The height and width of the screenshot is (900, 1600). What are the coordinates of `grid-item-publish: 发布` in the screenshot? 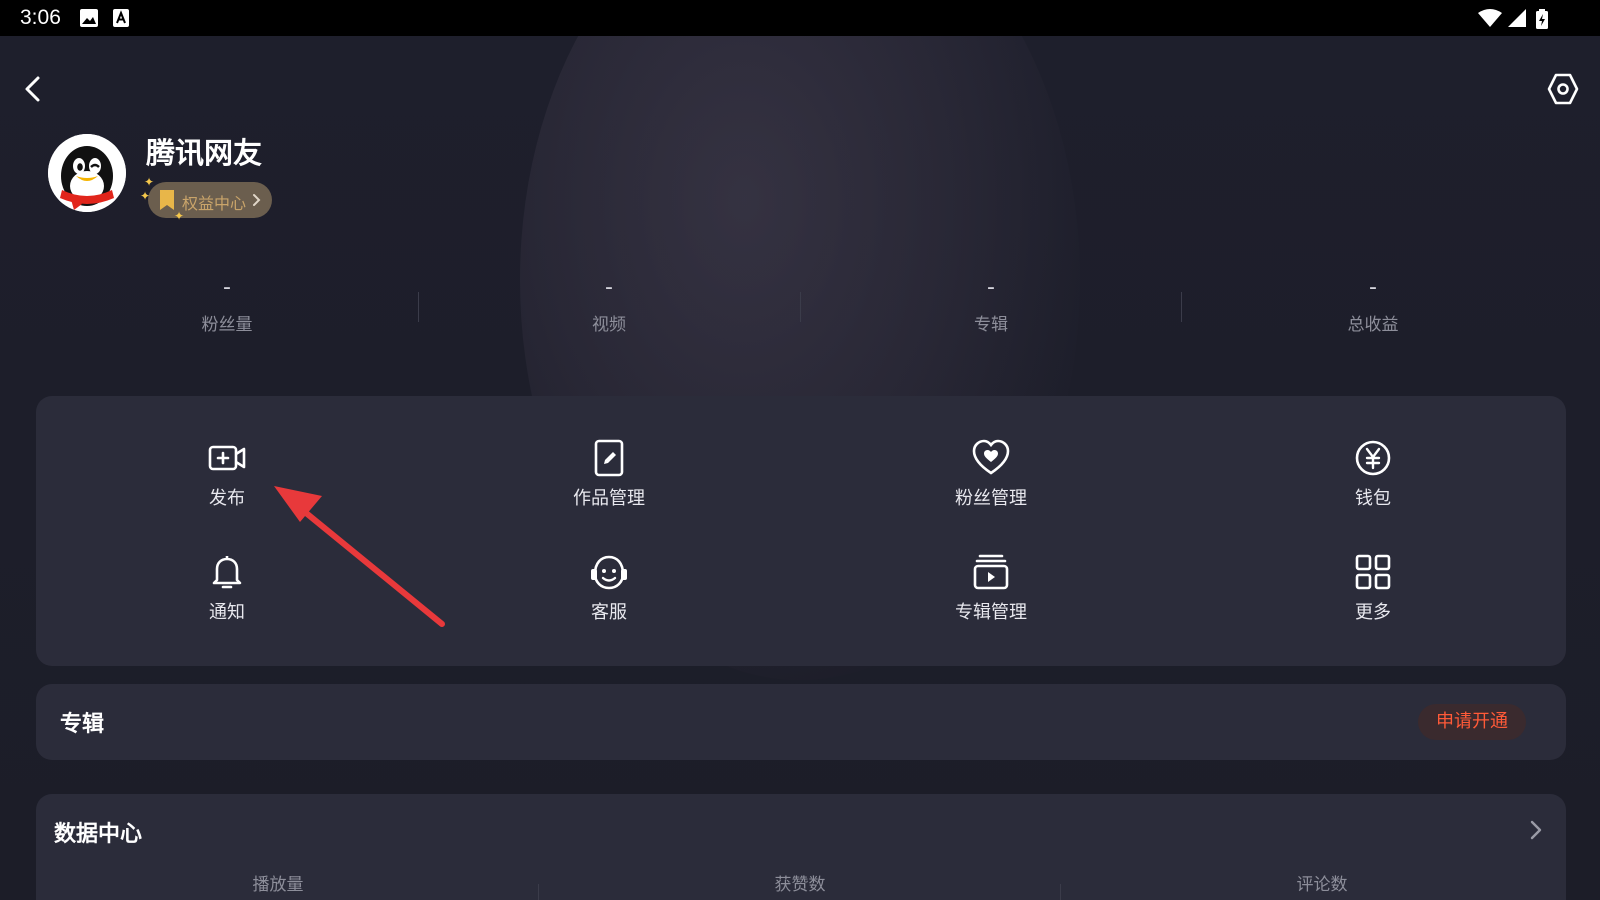 It's located at (227, 488).